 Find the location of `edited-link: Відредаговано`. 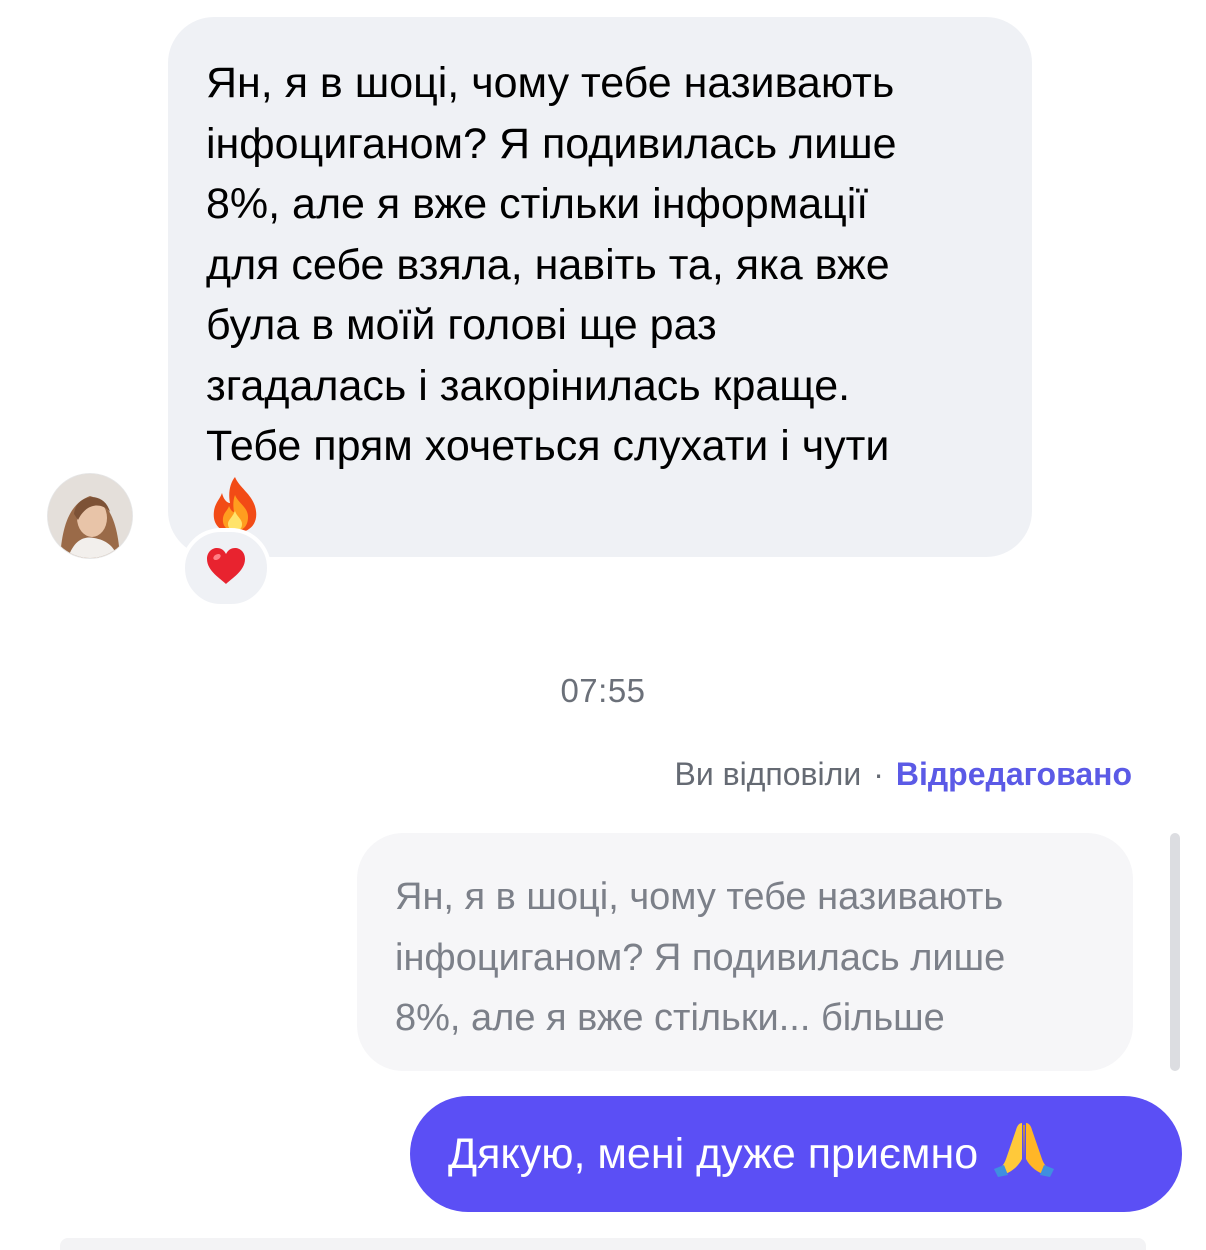

edited-link: Відредаговано is located at coordinates (1014, 774).